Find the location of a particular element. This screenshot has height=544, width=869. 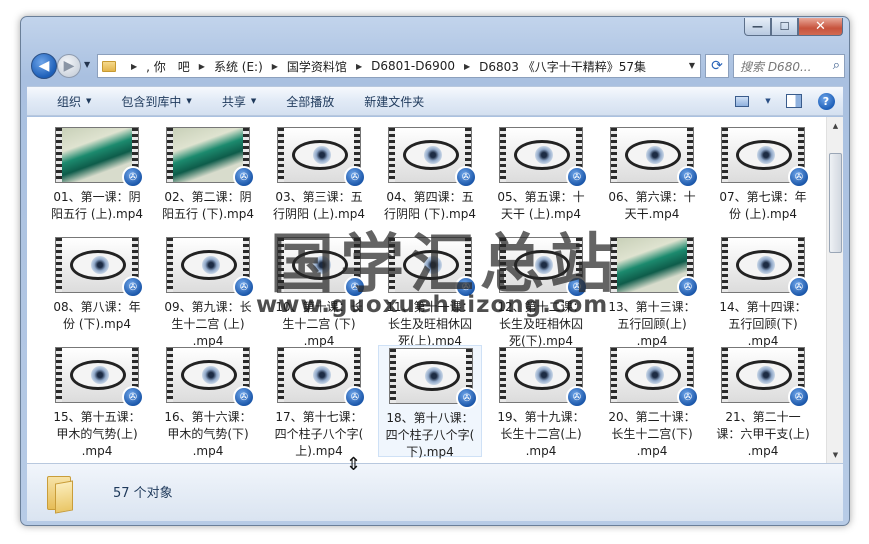

scrollbar-thumb is located at coordinates (835, 203).